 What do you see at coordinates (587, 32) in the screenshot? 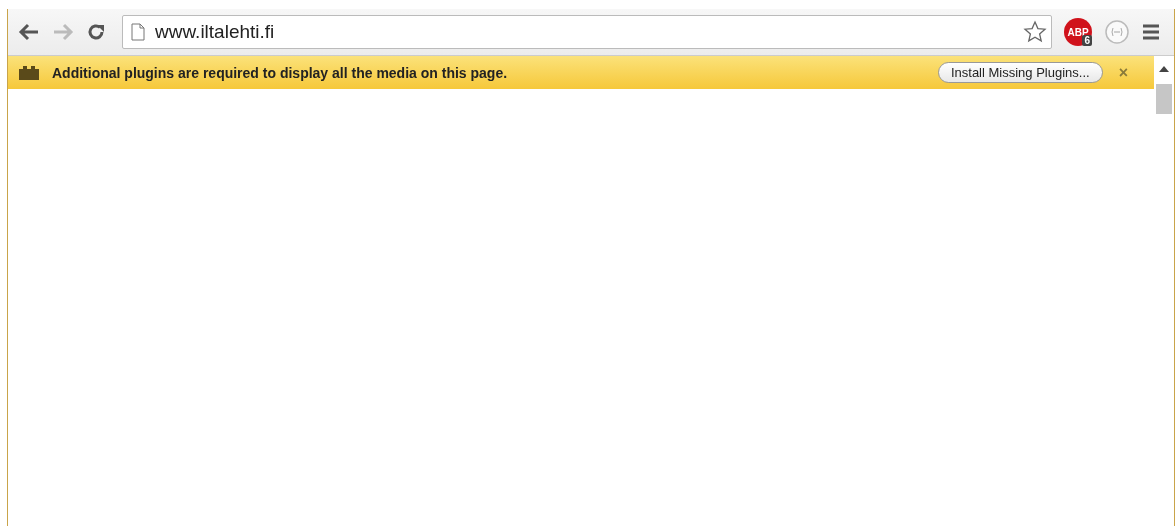
I see `address-bar: www.iltalehti.fi` at bounding box center [587, 32].